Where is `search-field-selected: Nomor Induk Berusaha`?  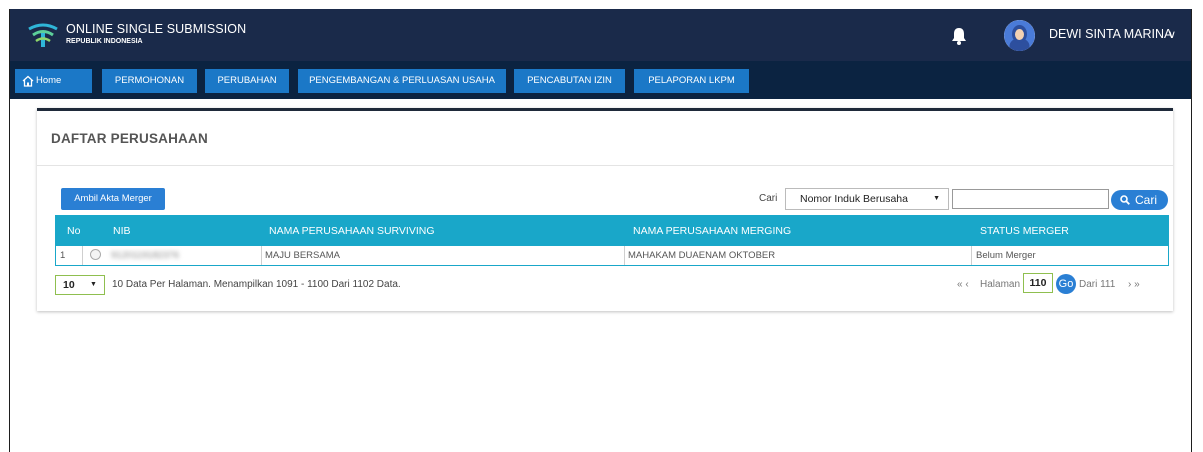 search-field-selected: Nomor Induk Berusaha is located at coordinates (854, 199).